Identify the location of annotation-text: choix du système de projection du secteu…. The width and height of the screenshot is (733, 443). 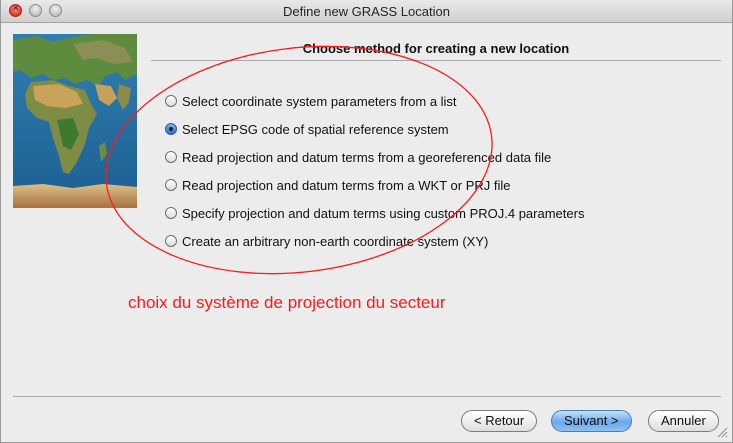
(287, 302).